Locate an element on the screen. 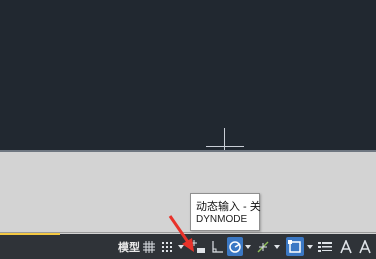  tooltip: 动态输入 - 关 DYNMODE is located at coordinates (225, 212).